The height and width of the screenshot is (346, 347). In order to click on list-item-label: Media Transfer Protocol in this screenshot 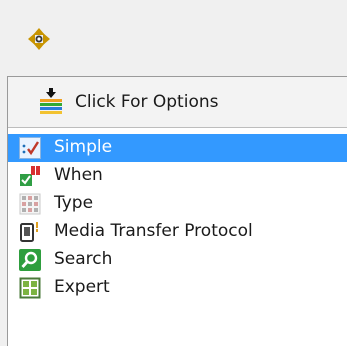, I will do `click(153, 231)`.